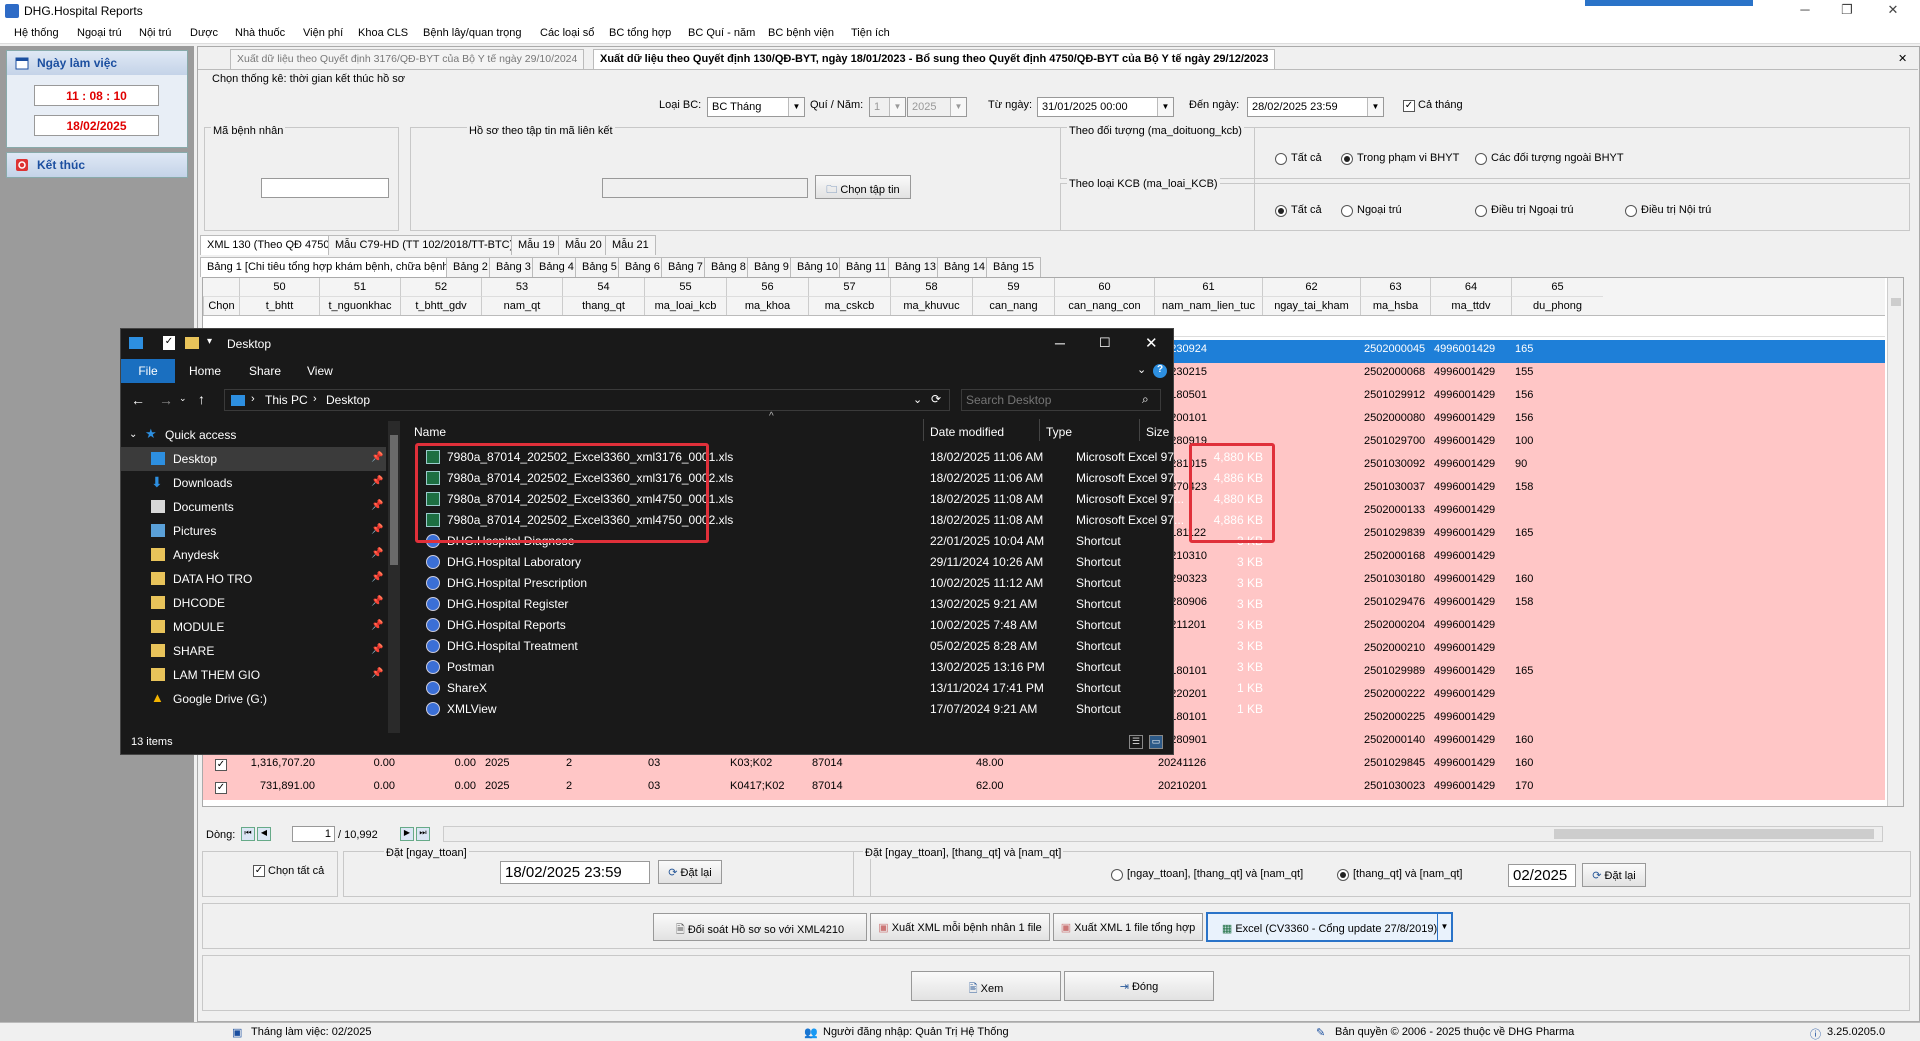  Describe the element at coordinates (1051, 400) in the screenshot. I see `search-input` at that location.